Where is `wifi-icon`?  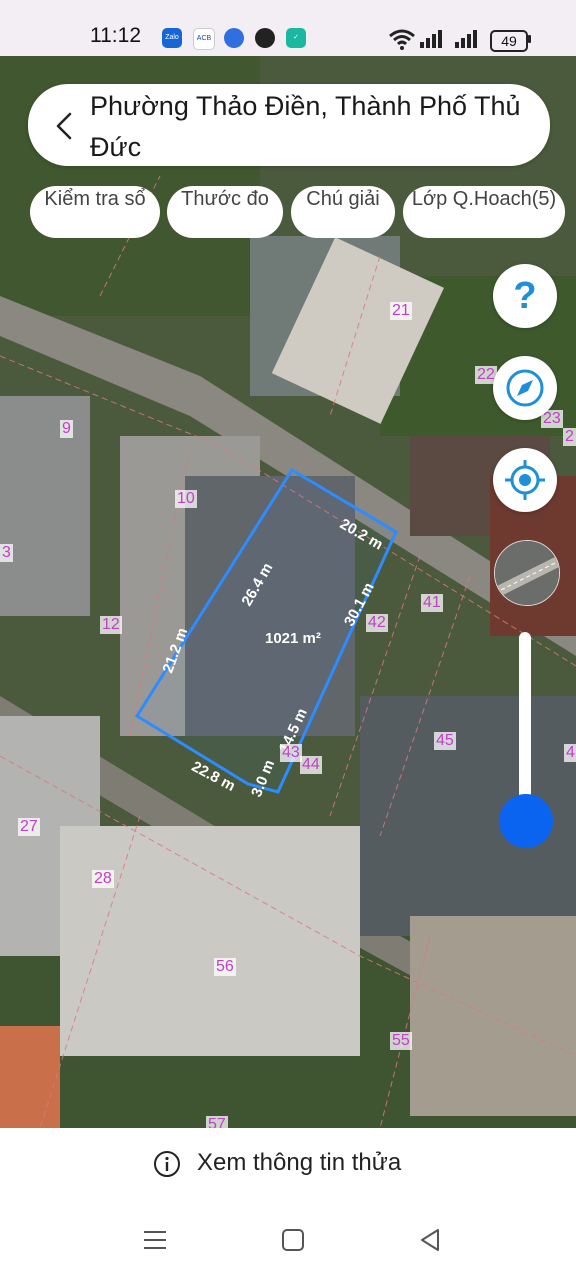
wifi-icon is located at coordinates (402, 39).